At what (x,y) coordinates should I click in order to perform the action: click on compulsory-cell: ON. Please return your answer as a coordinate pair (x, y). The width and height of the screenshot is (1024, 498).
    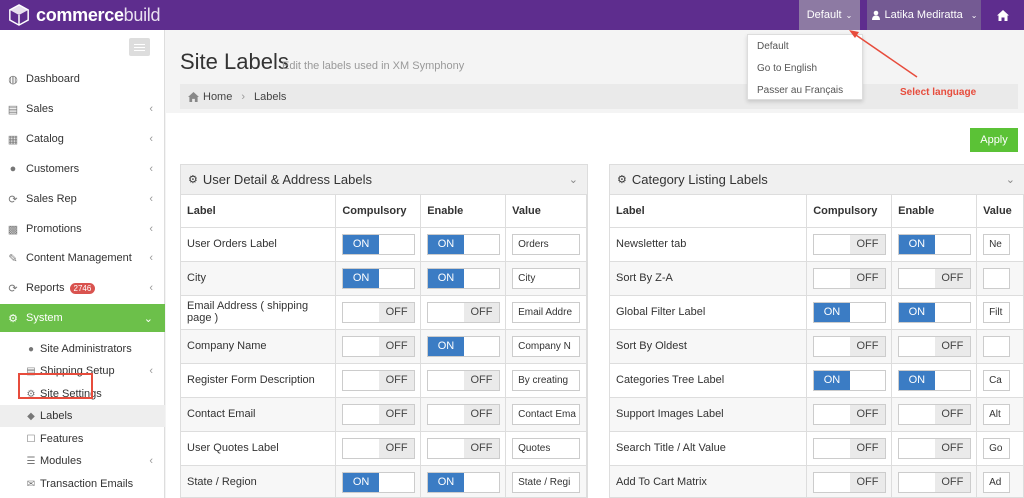
    Looking at the image, I should click on (378, 278).